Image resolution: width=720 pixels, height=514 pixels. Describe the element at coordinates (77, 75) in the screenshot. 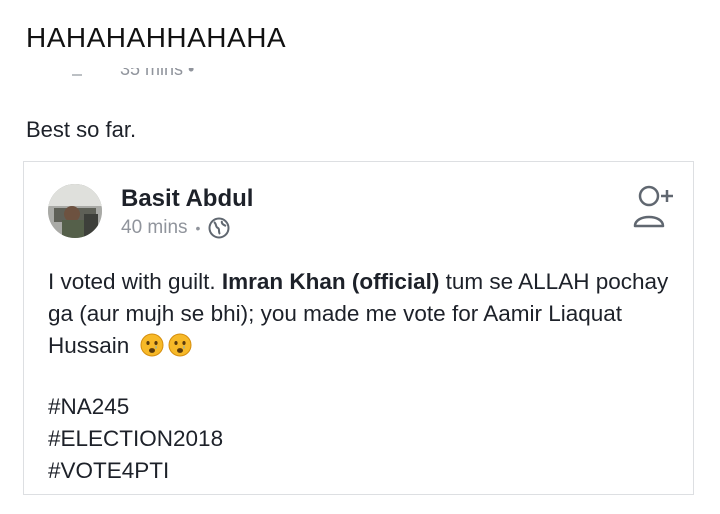

I see `cutoff-divider` at that location.